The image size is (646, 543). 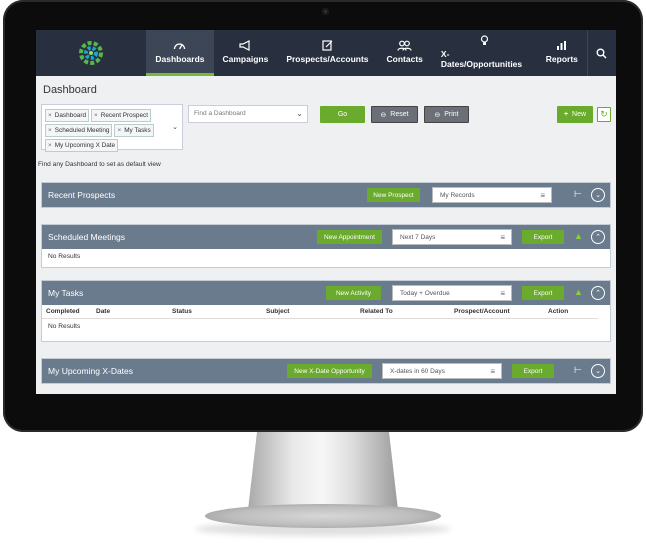 I want to click on panel-title: My Tasks, so click(x=66, y=293).